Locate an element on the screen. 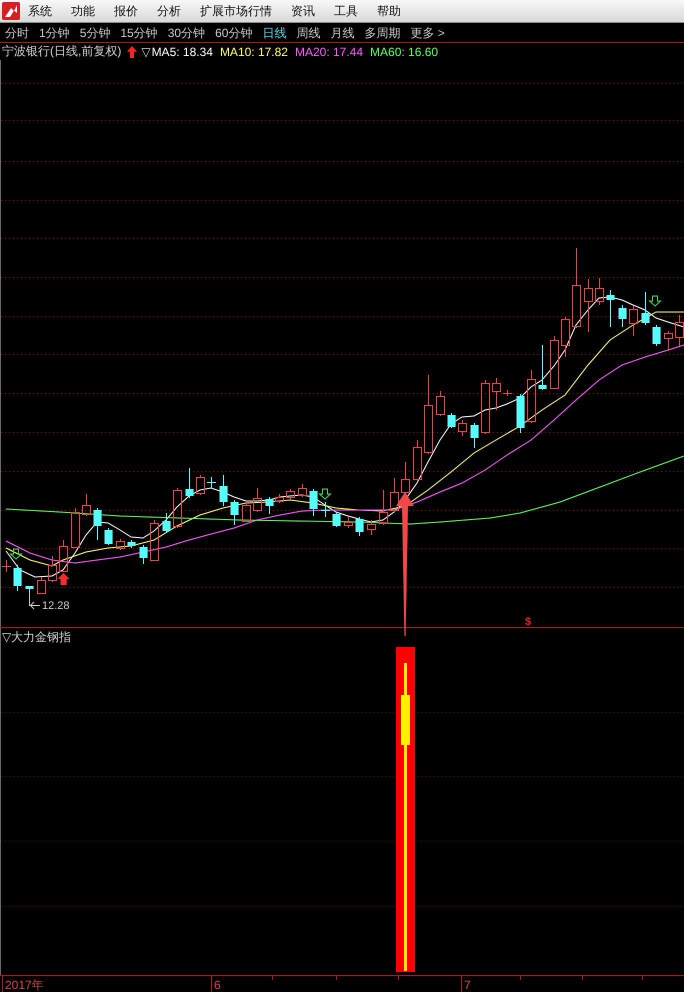 This screenshot has width=684, height=992. period-tab: 月线 is located at coordinates (342, 32).